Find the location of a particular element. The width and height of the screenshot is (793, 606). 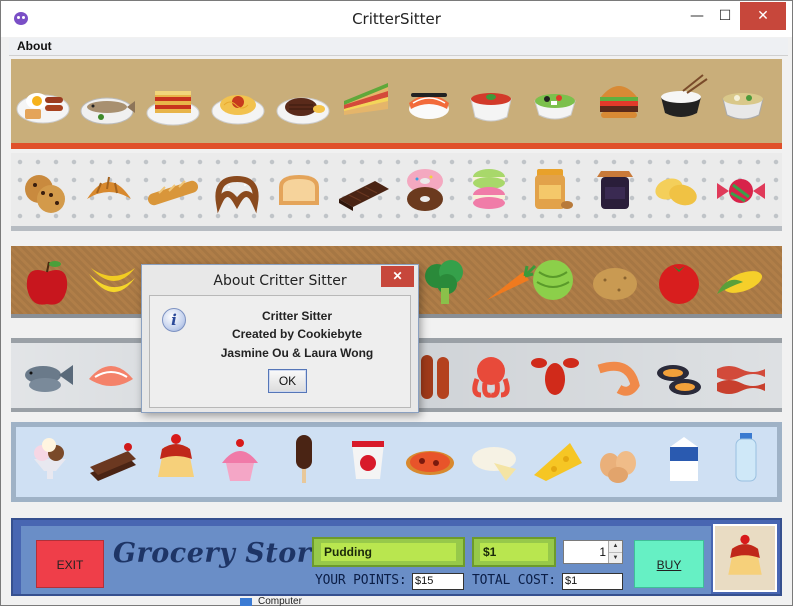

selected-item-name: Pudding is located at coordinates (388, 552).